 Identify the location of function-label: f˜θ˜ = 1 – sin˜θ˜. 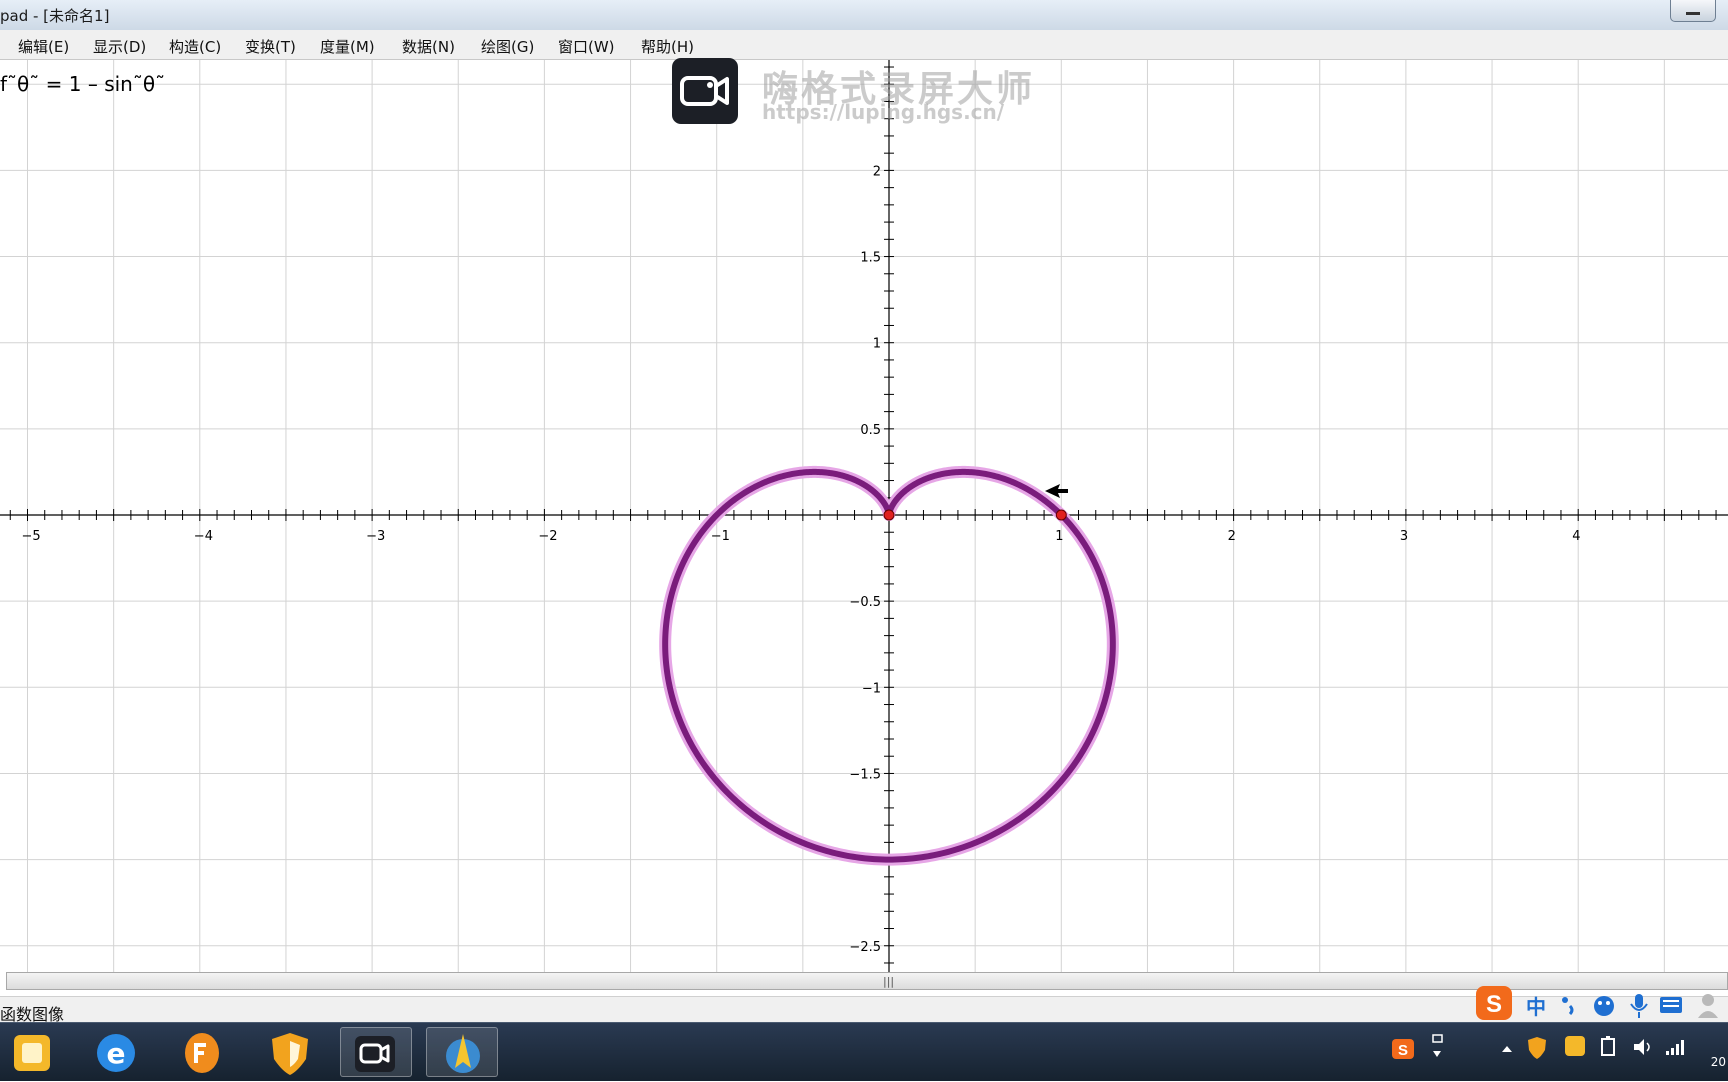
(82, 84).